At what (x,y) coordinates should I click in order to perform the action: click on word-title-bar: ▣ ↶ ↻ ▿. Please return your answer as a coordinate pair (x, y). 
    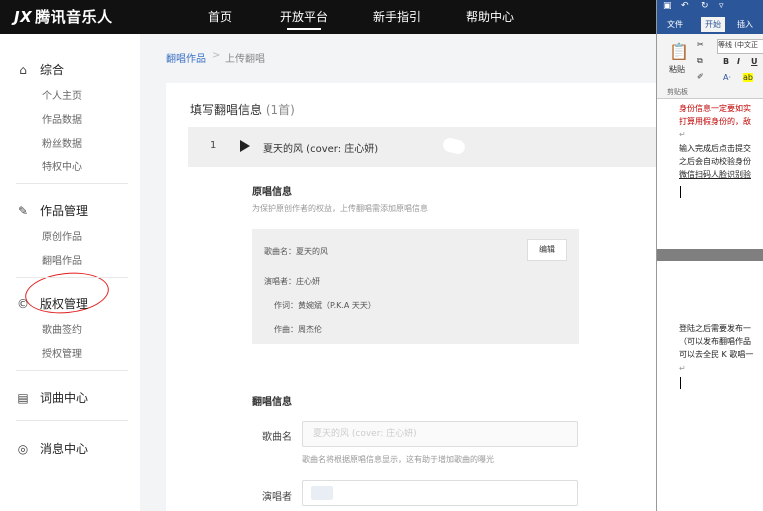
    Looking at the image, I should click on (710, 8).